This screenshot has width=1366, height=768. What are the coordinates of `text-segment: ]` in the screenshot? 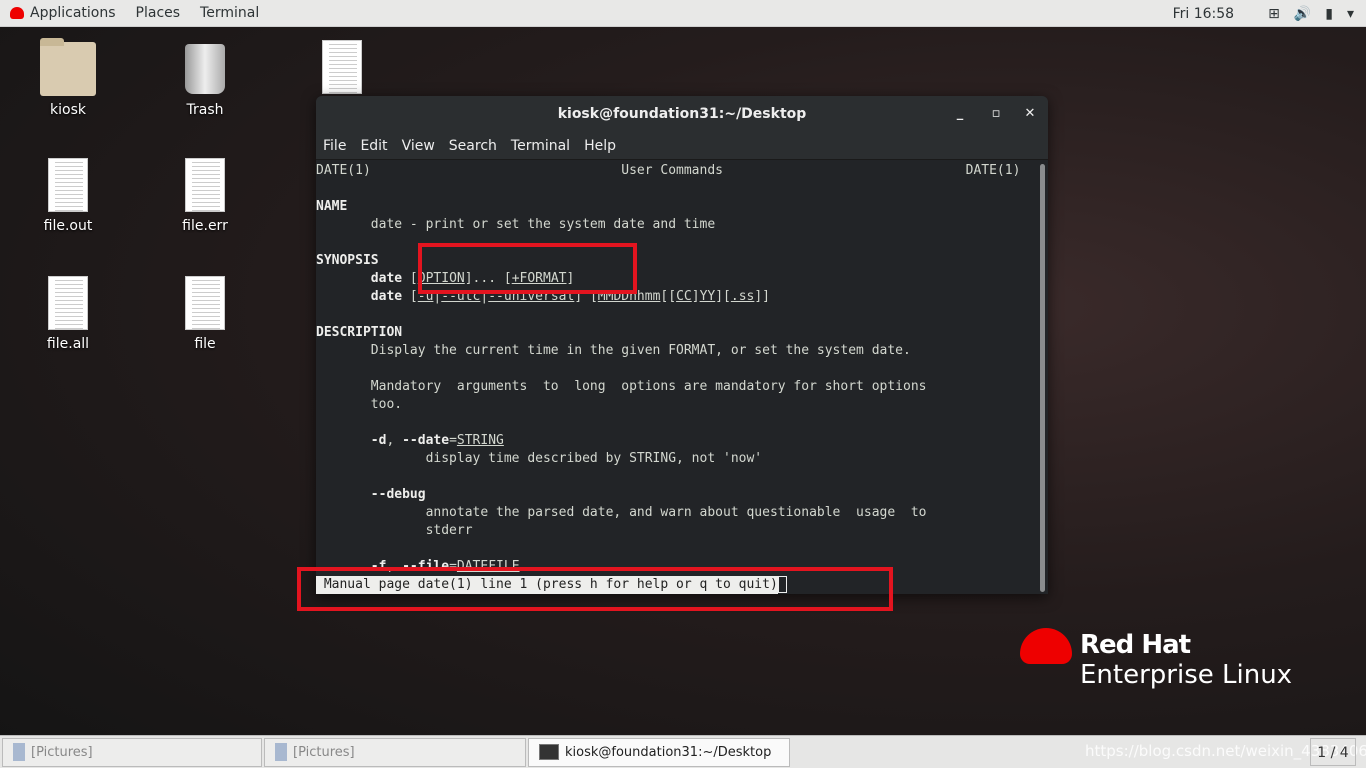 It's located at (695, 296).